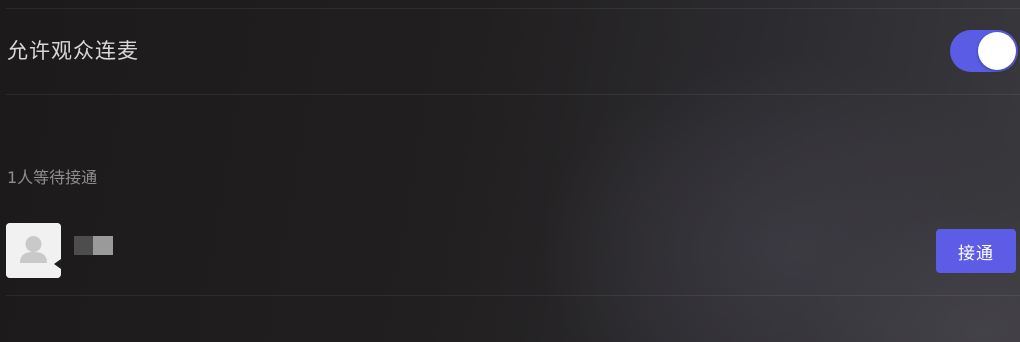 The width and height of the screenshot is (1020, 342). What do you see at coordinates (513, 295) in the screenshot?
I see `list-divider` at bounding box center [513, 295].